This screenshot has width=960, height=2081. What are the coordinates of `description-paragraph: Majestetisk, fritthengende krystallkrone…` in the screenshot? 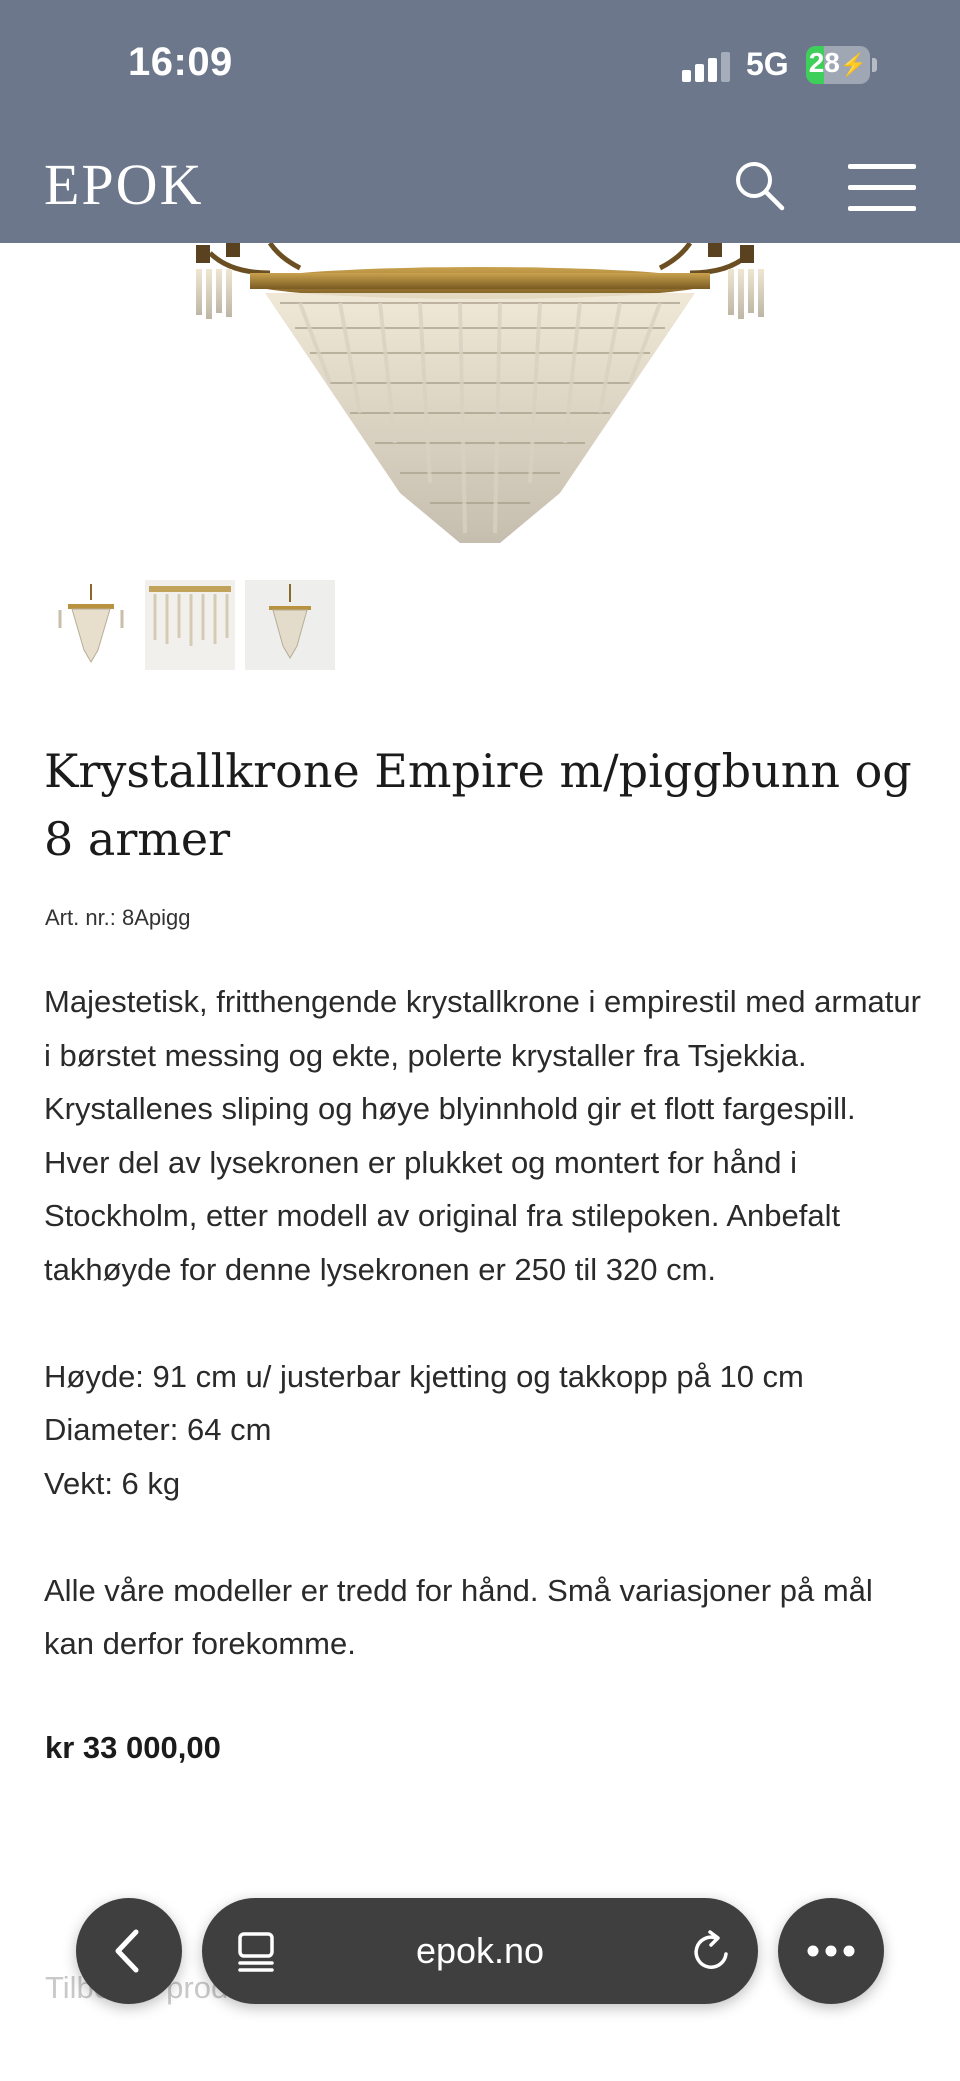 It's located at (482, 1135).